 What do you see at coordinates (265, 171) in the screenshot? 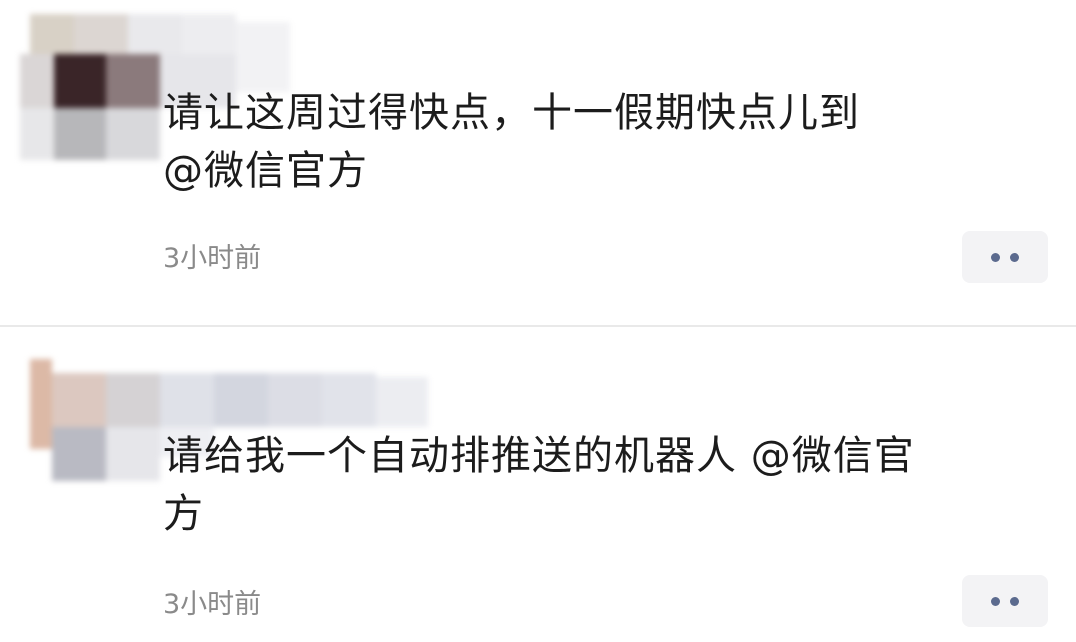
I see `comment-text-line: @微信官方` at bounding box center [265, 171].